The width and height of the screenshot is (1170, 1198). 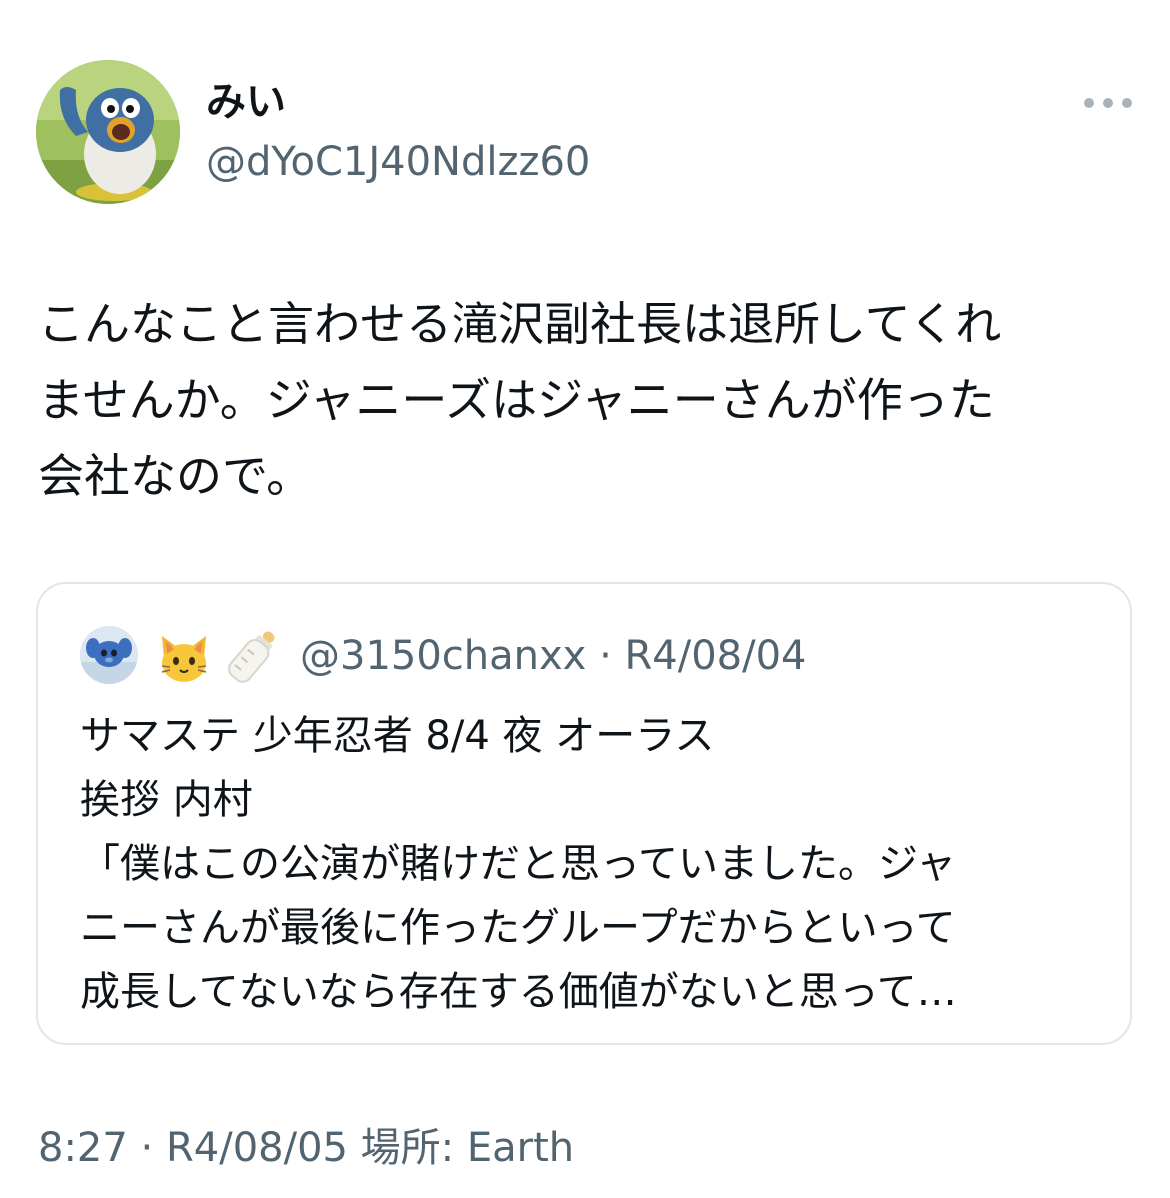 What do you see at coordinates (553, 656) in the screenshot?
I see `quoted-author-meta: @3150chanxx · R4/08/04` at bounding box center [553, 656].